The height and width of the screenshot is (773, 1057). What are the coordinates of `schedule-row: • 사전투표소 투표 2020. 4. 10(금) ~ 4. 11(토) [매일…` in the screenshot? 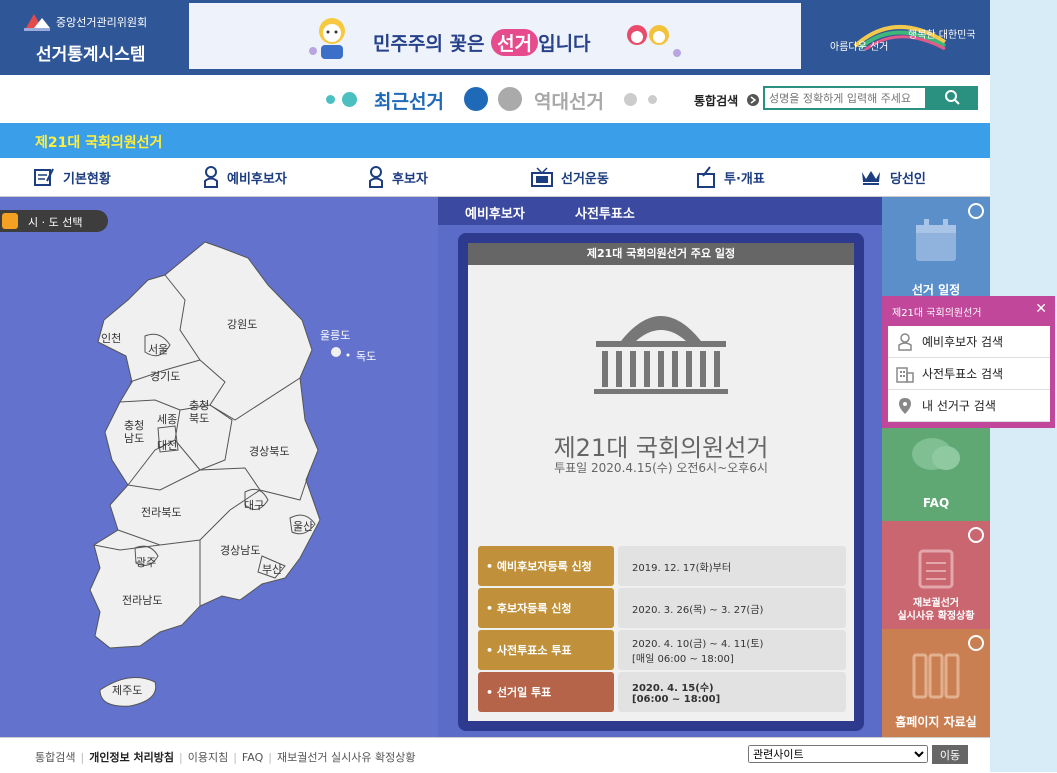 It's located at (662, 650).